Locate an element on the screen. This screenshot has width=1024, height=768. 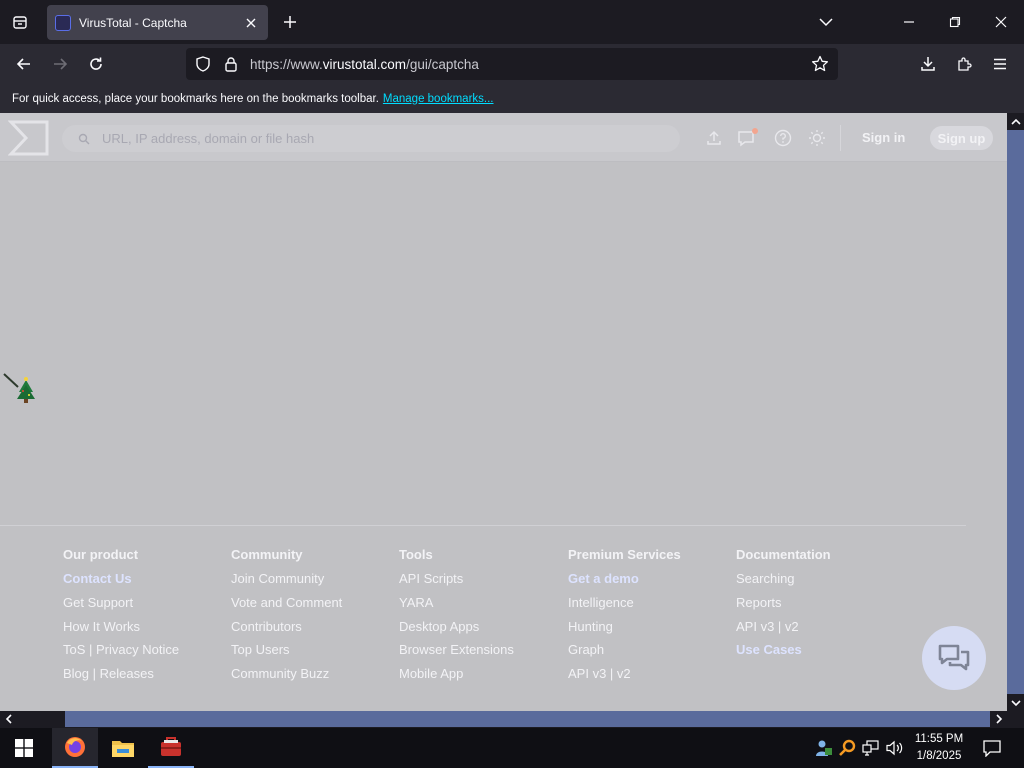
taskbar-firefox is located at coordinates (75, 748).